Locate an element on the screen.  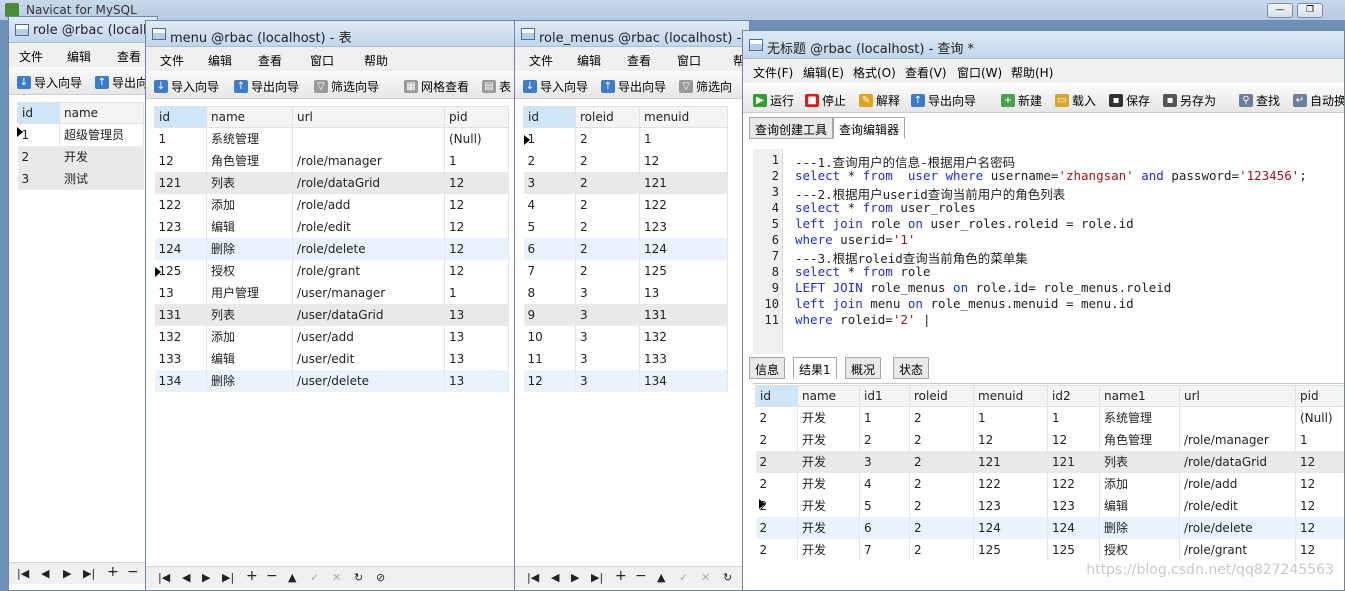
cell-url is located at coordinates (368, 138).